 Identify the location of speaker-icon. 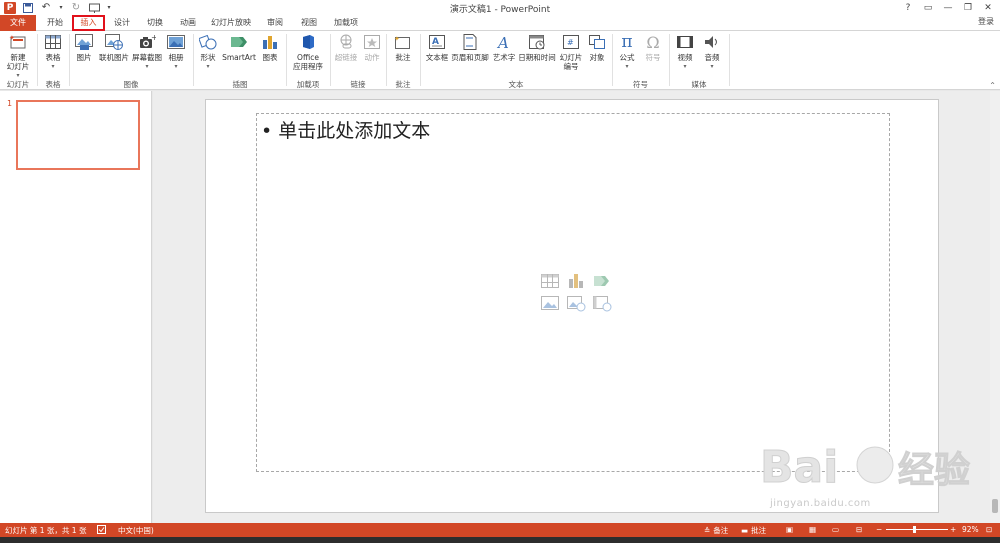
(712, 42).